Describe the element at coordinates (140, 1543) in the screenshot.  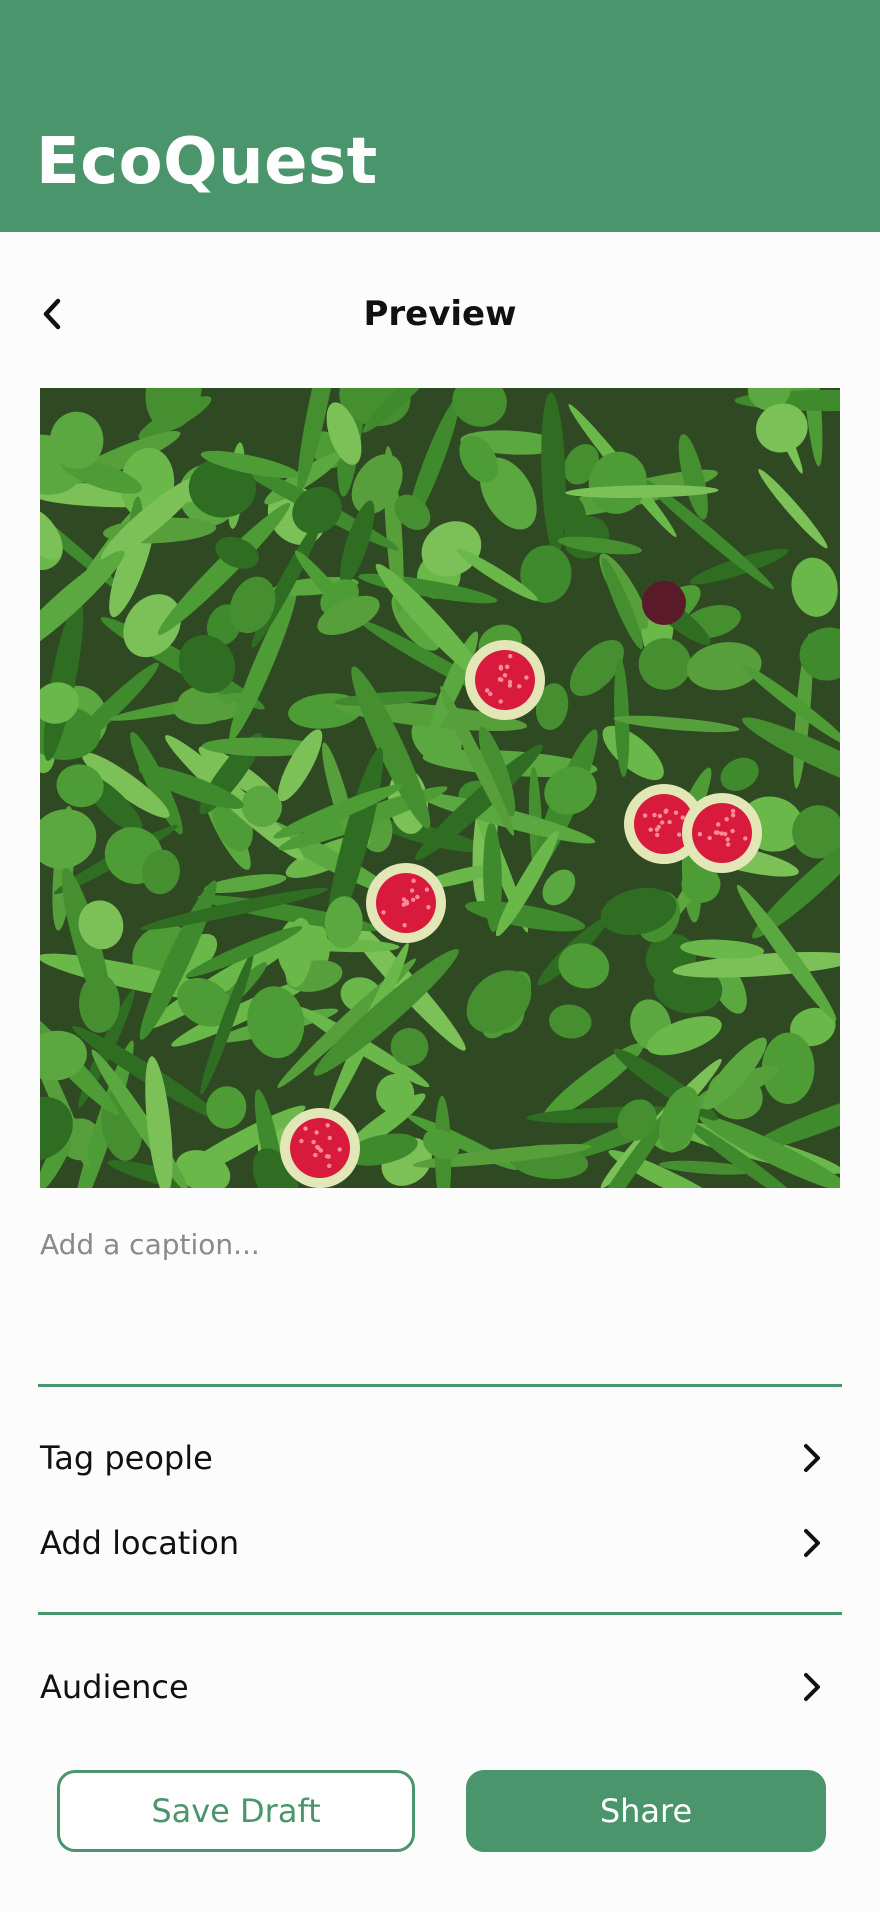
I see `add-location-label: Add location` at that location.